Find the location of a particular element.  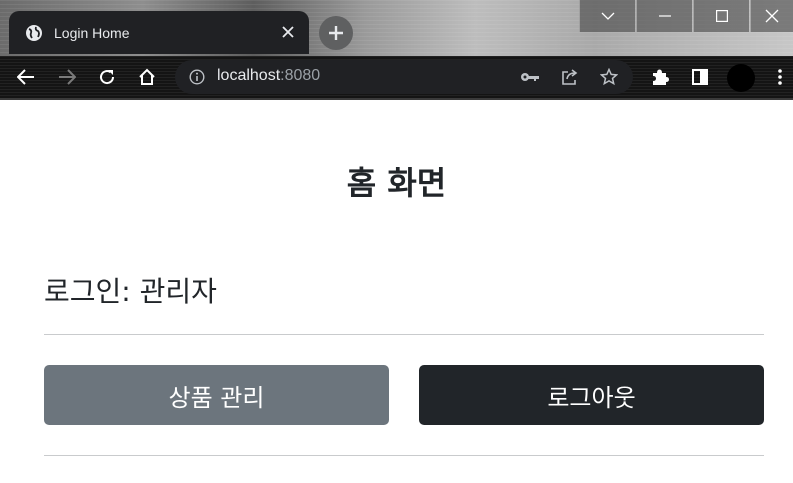

logout-button: 로그아웃 is located at coordinates (591, 395).